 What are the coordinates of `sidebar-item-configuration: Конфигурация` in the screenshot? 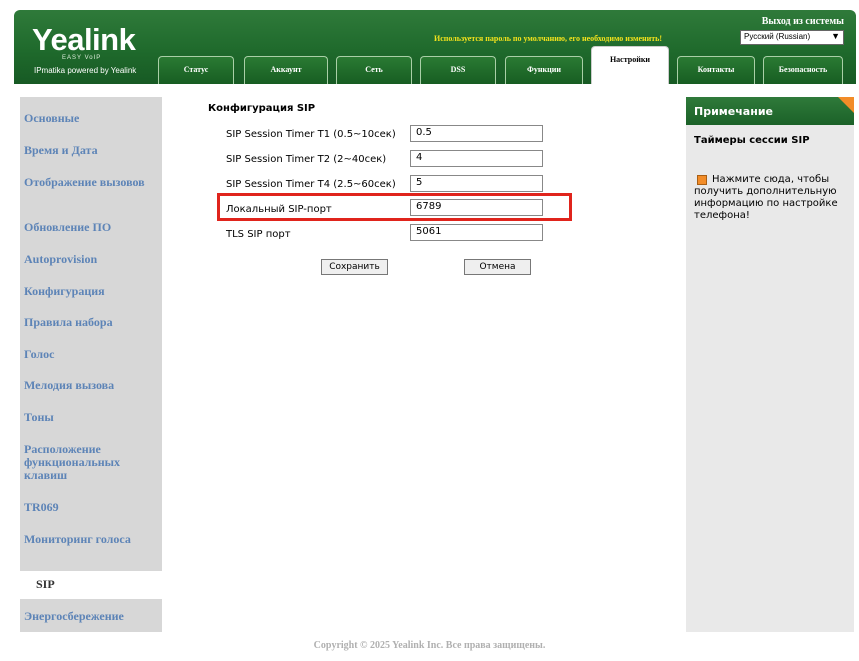 It's located at (89, 291).